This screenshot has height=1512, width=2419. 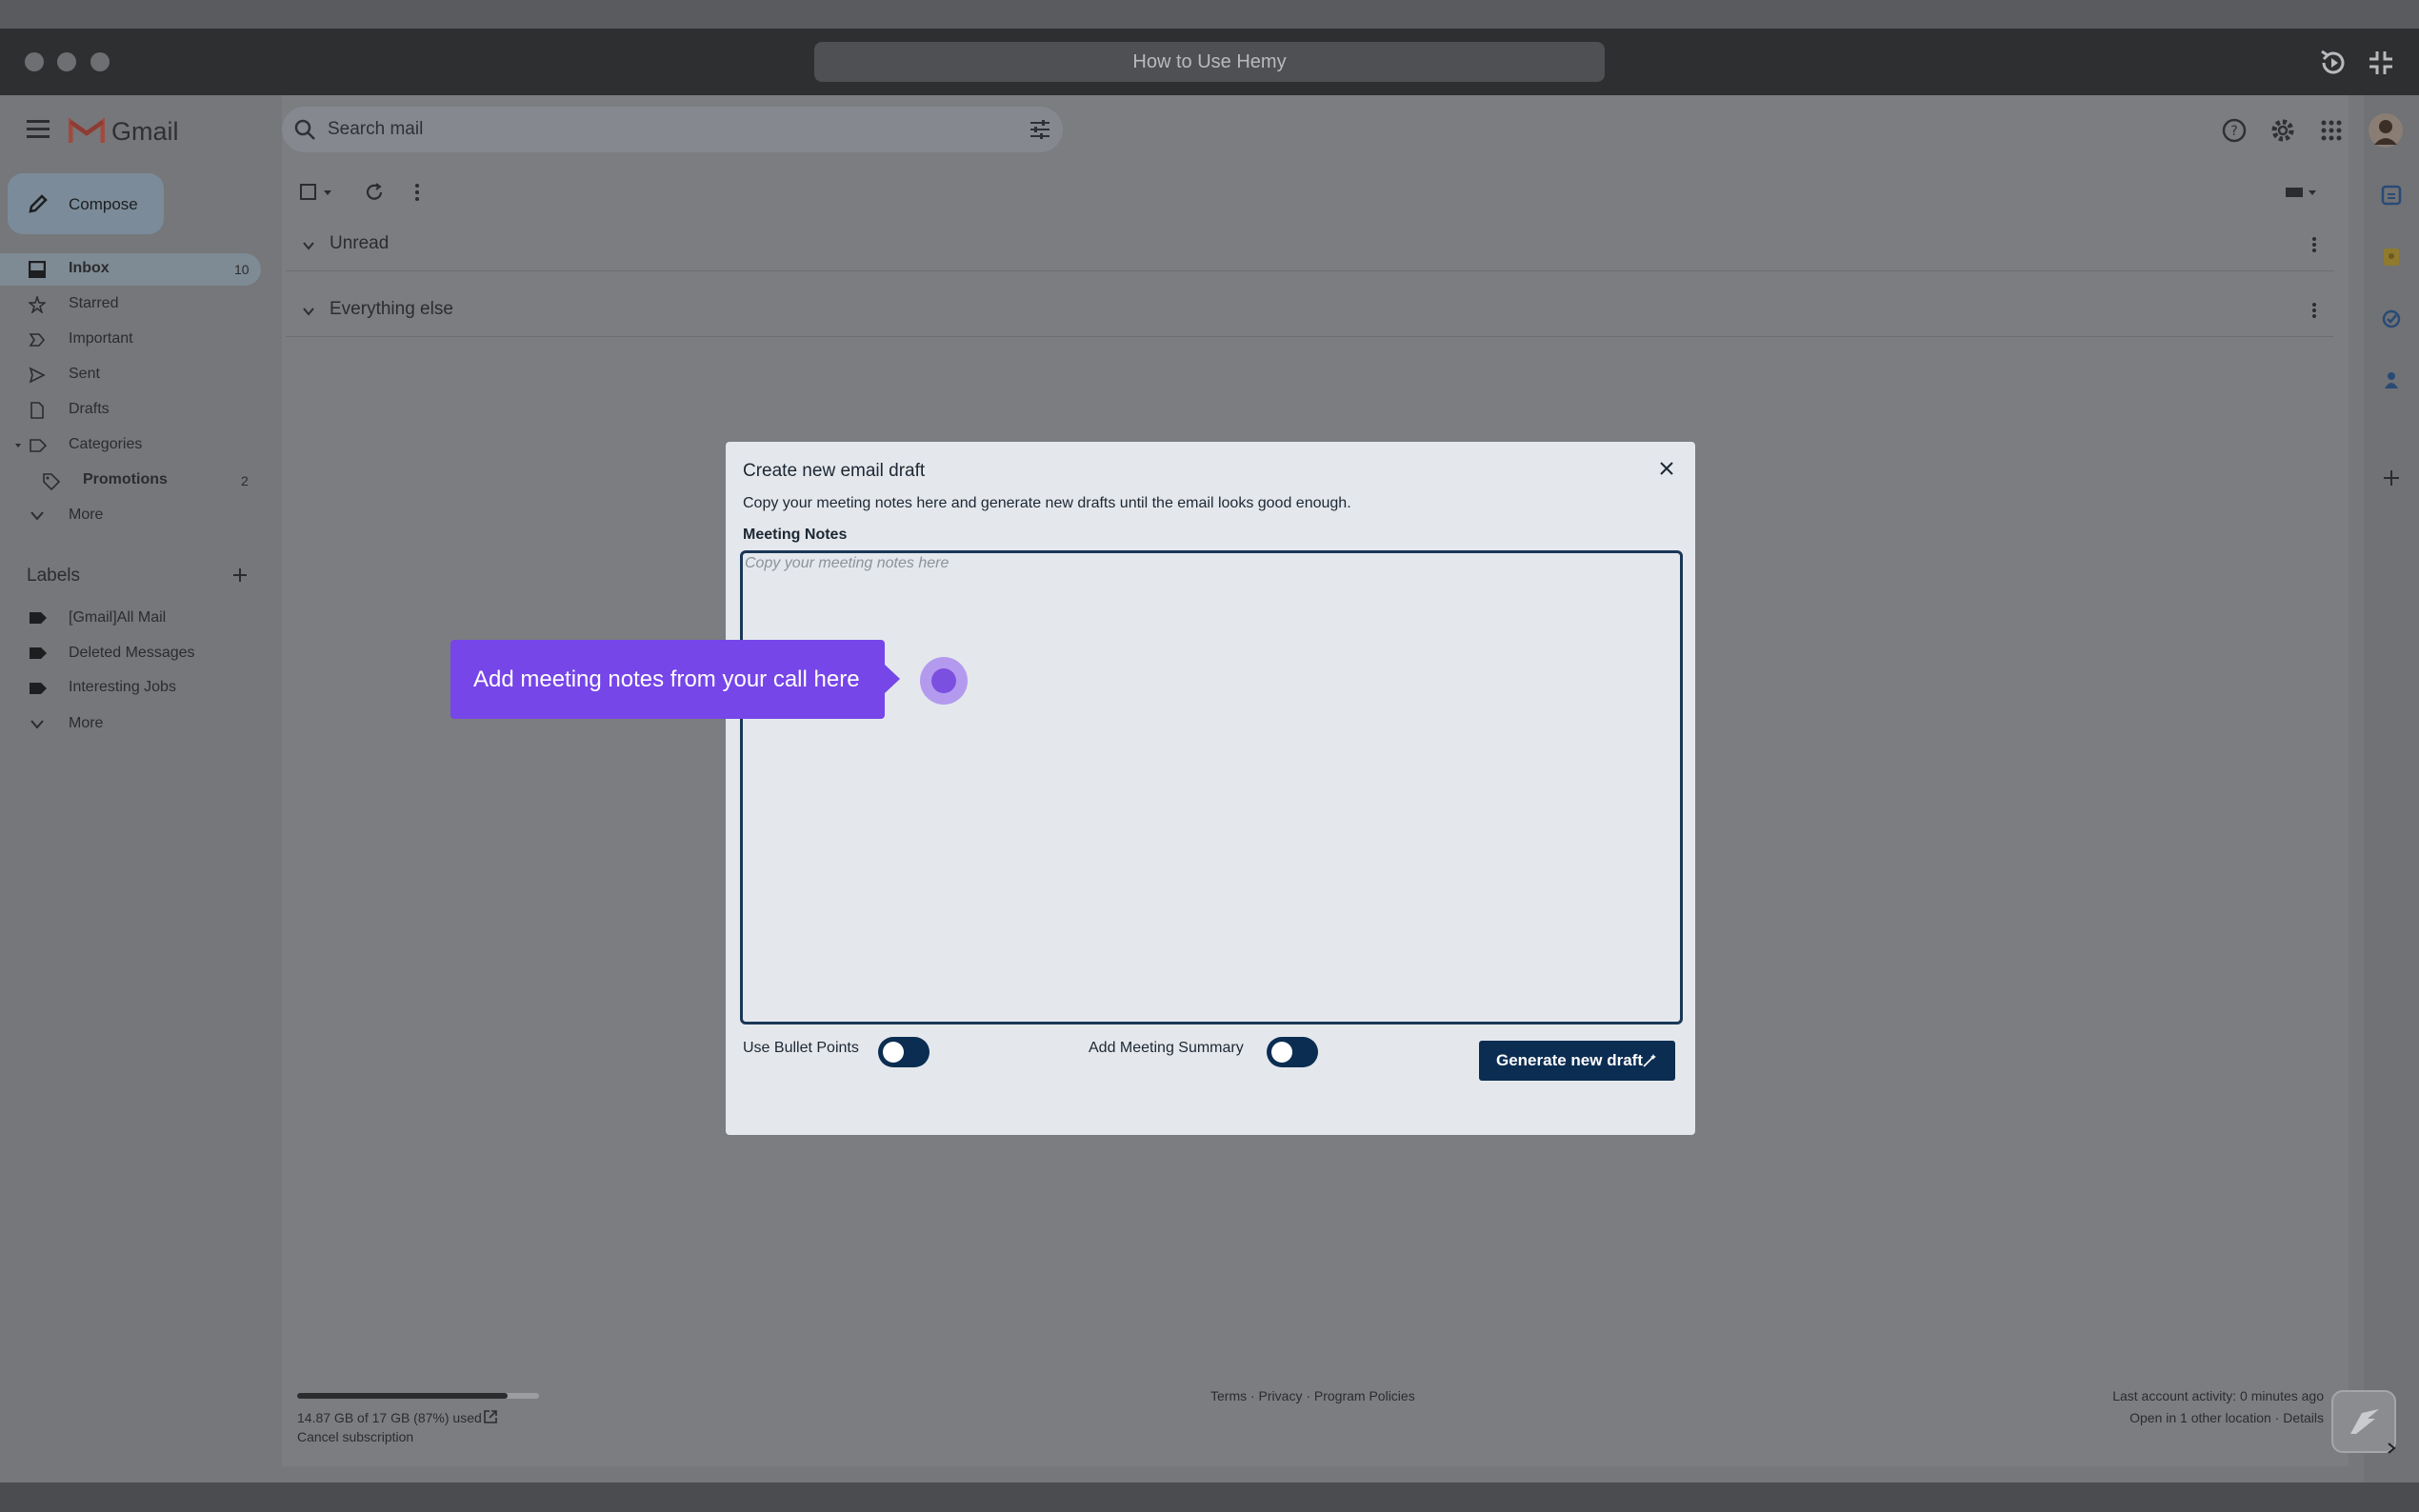 What do you see at coordinates (132, 653) in the screenshot?
I see `label-item-deleted-messages: Deleted Messages` at bounding box center [132, 653].